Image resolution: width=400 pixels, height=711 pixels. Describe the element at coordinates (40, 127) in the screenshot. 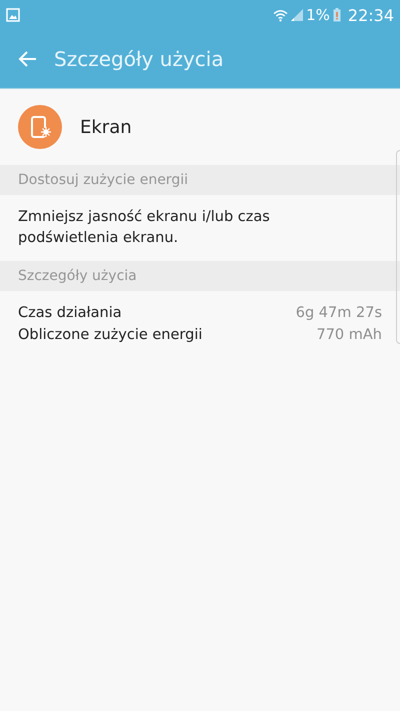

I see `phone-brightness-icon` at that location.